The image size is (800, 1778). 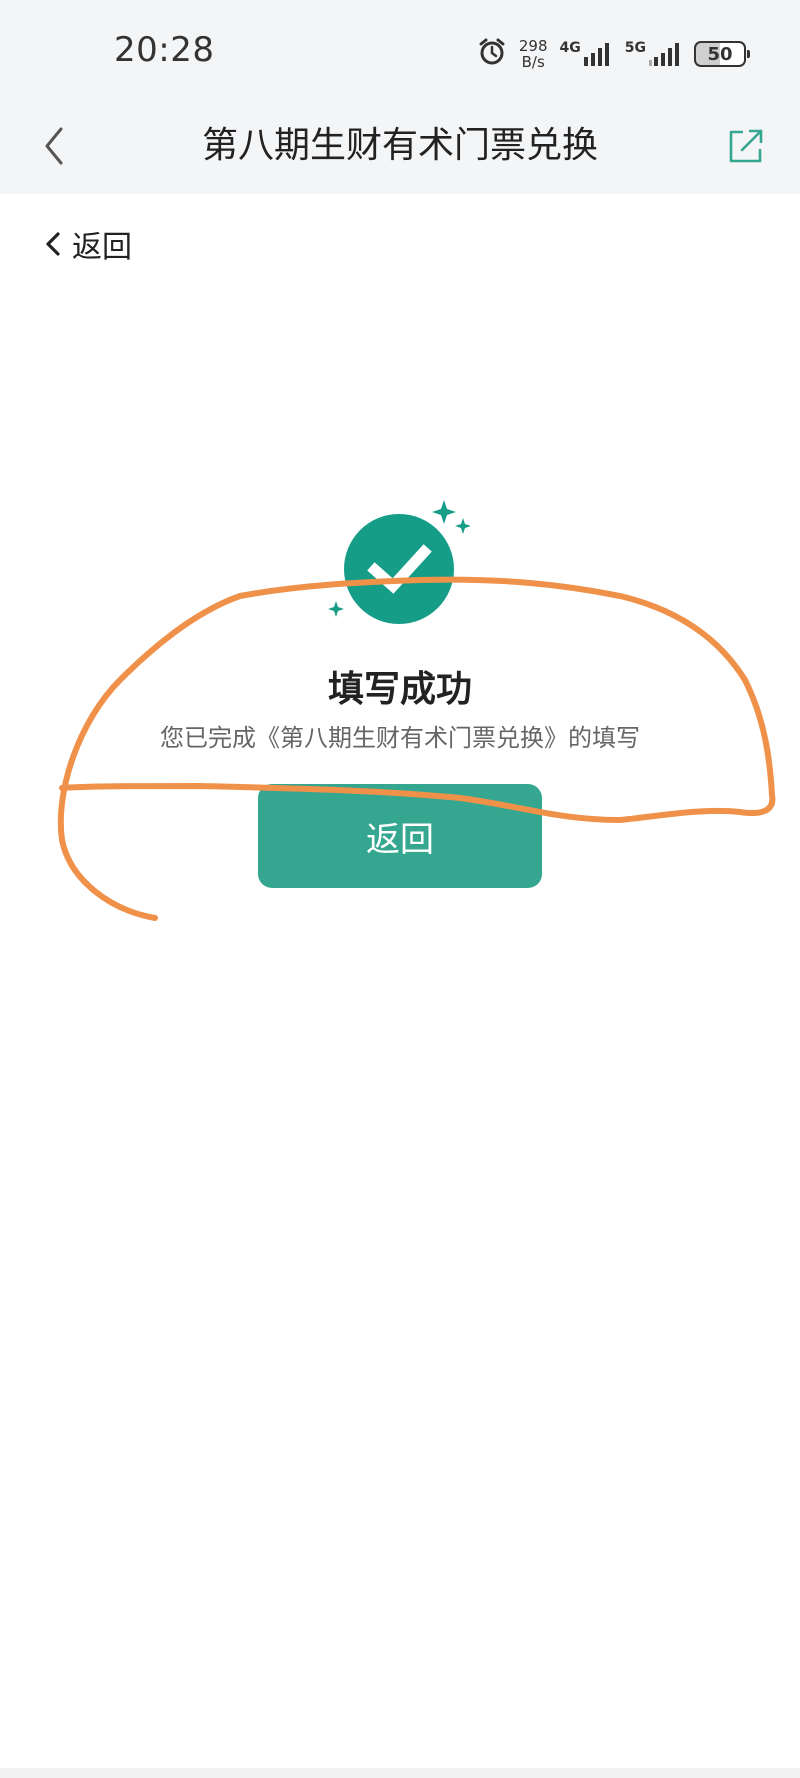 I want to click on battery-indicator: 50, so click(x=722, y=54).